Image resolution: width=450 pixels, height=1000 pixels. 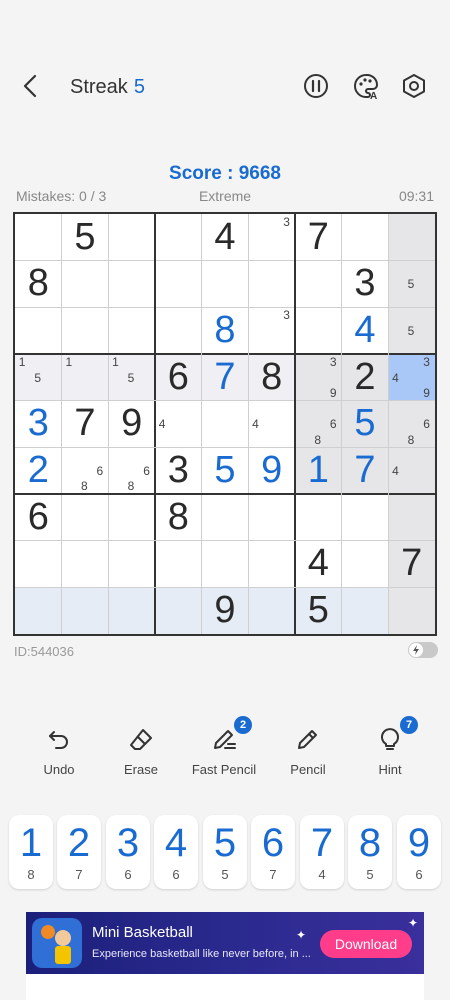 What do you see at coordinates (225, 852) in the screenshot?
I see `number-key-5: 55` at bounding box center [225, 852].